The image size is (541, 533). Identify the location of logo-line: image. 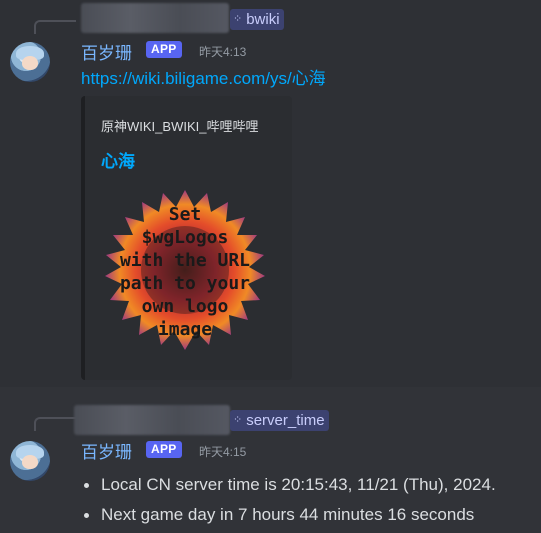
(185, 329).